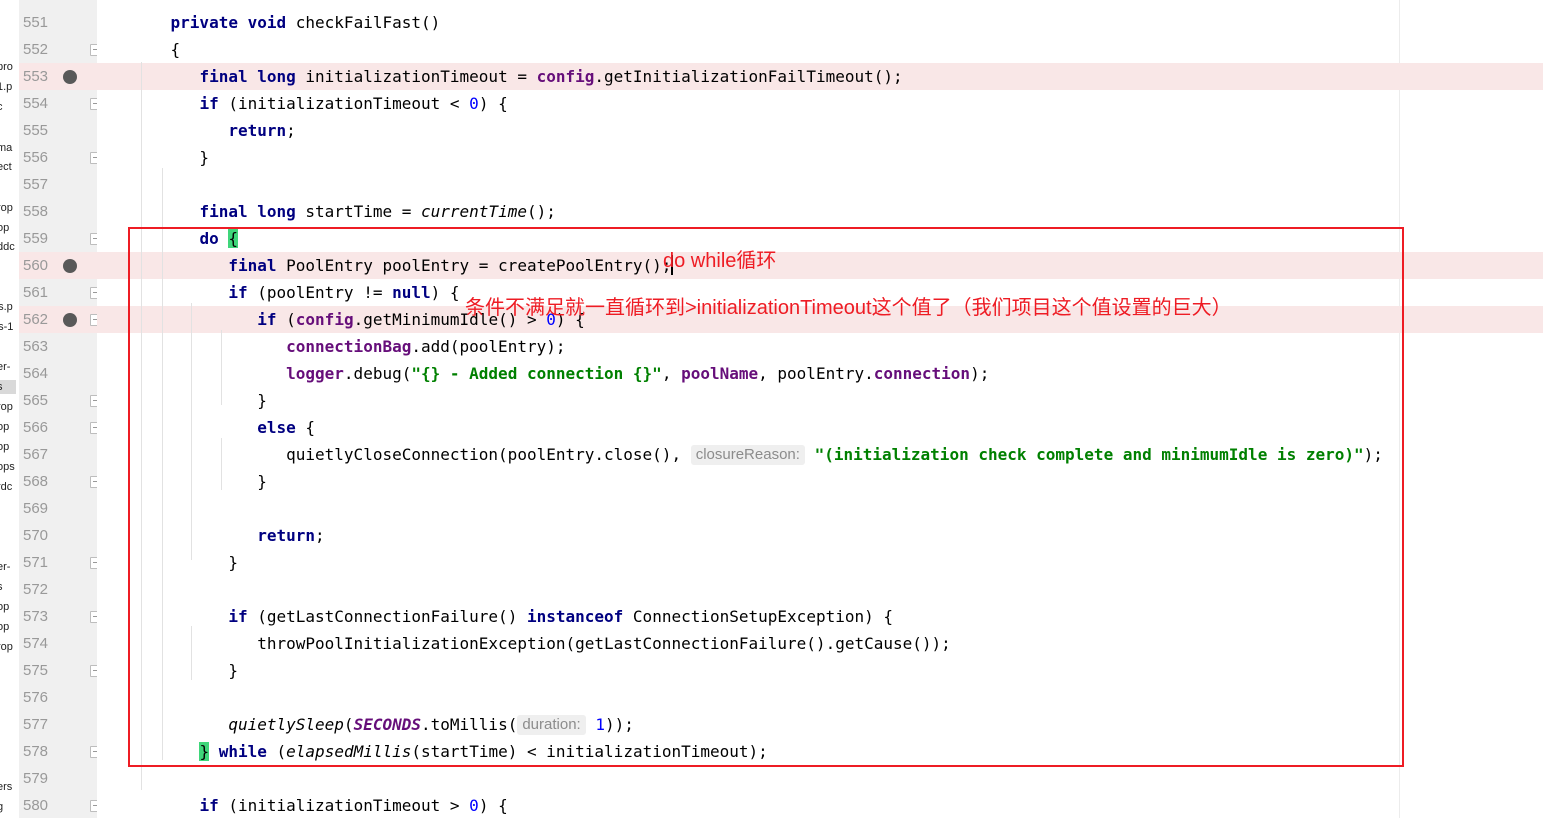  Describe the element at coordinates (60, 751) in the screenshot. I see `gutter-row: 578` at that location.